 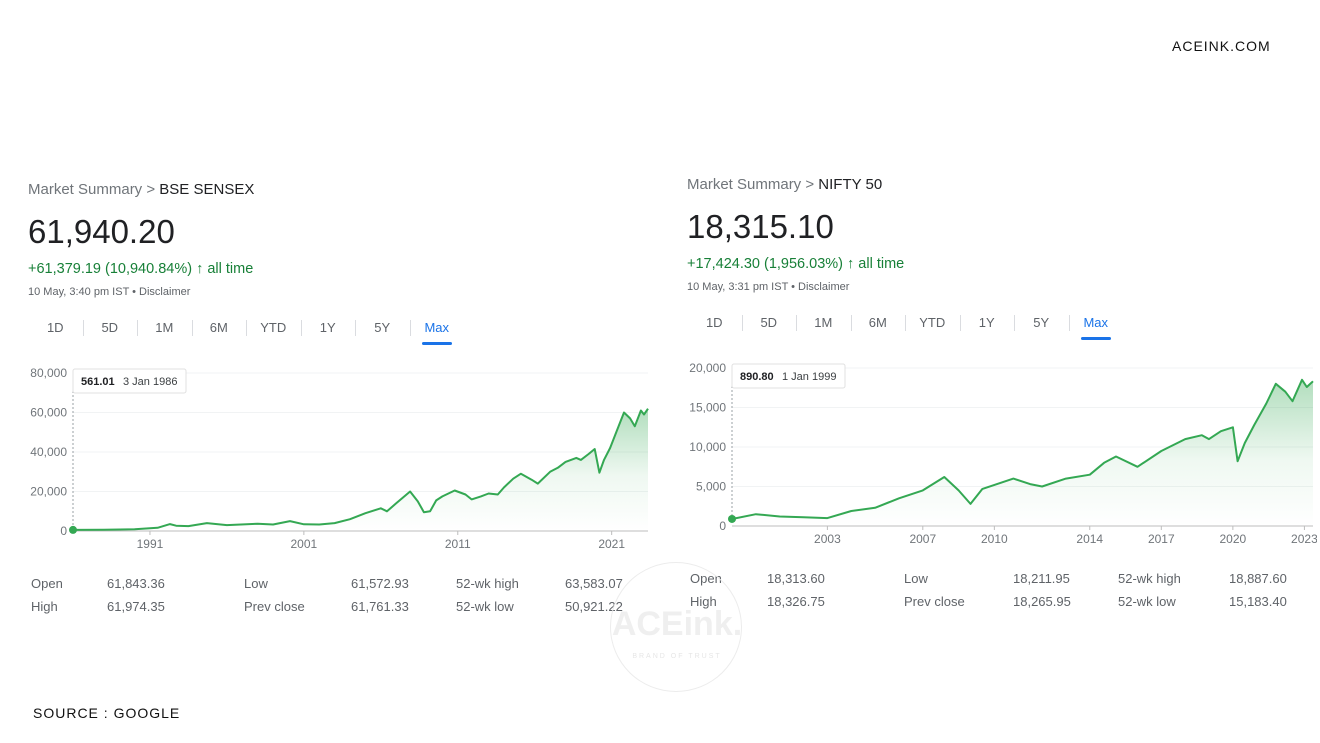 What do you see at coordinates (150, 544) in the screenshot?
I see `x-tick-label: 1991` at bounding box center [150, 544].